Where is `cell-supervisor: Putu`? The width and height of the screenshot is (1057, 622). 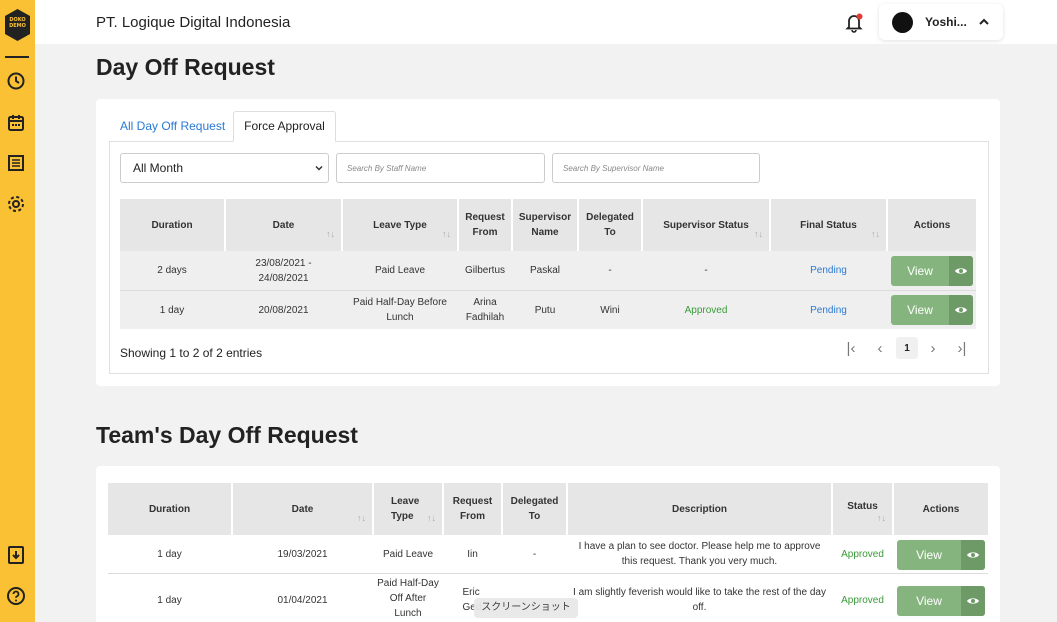 cell-supervisor: Putu is located at coordinates (545, 310).